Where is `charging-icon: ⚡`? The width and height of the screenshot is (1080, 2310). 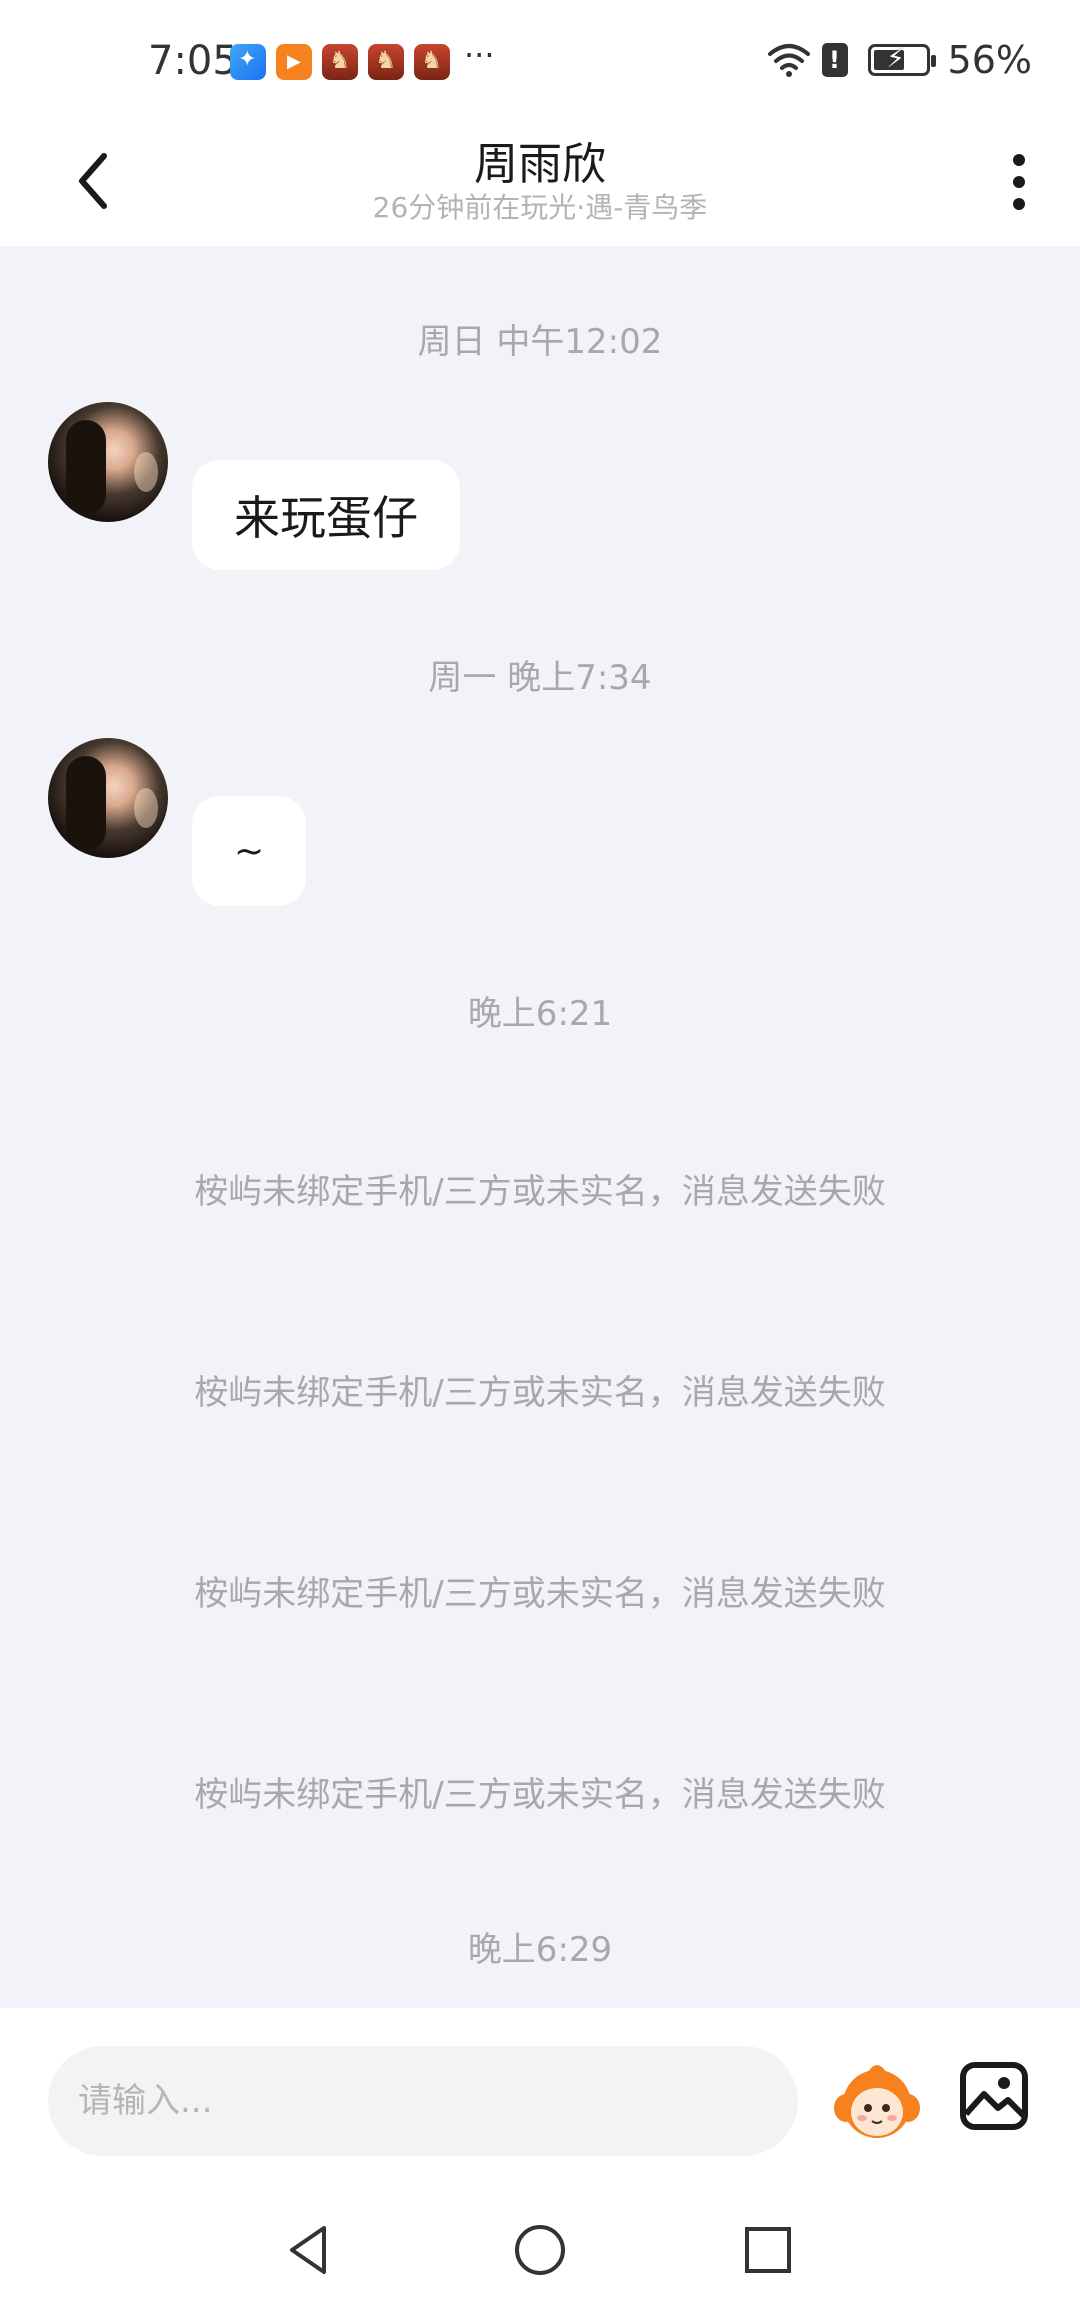 charging-icon: ⚡ is located at coordinates (895, 59).